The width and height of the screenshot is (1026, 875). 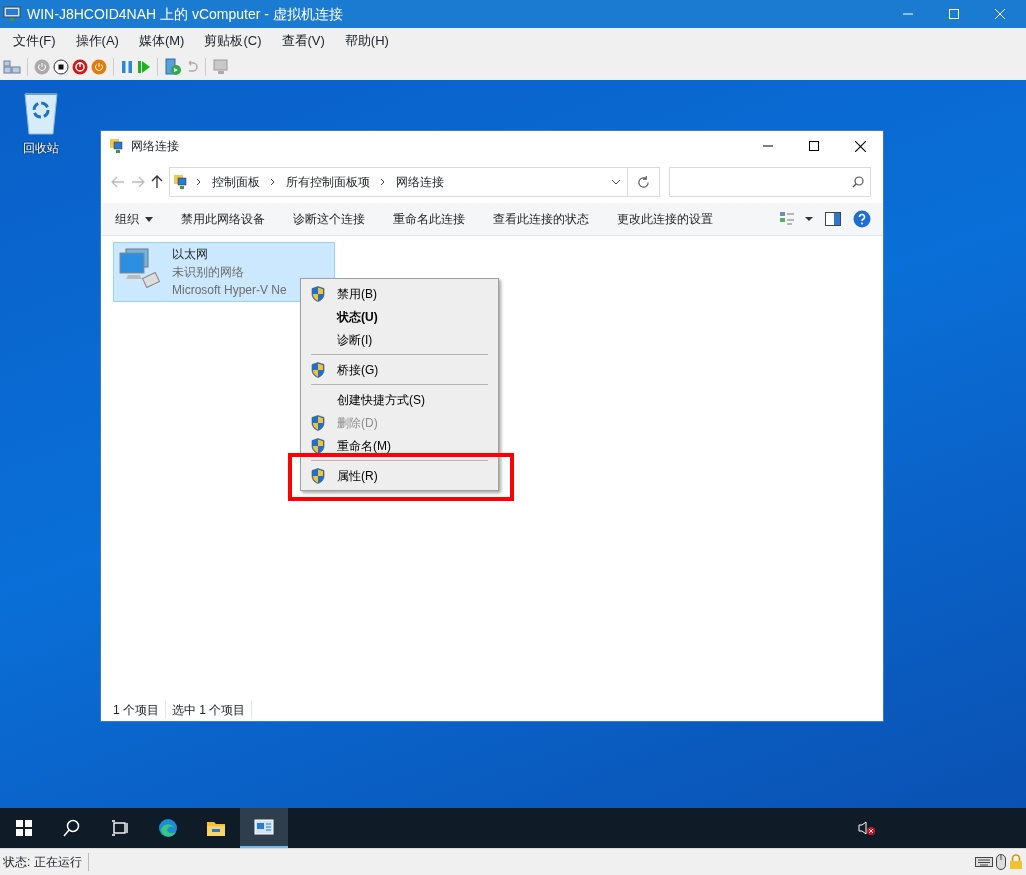 I want to click on menu-item: 诊断(I), so click(x=399, y=339).